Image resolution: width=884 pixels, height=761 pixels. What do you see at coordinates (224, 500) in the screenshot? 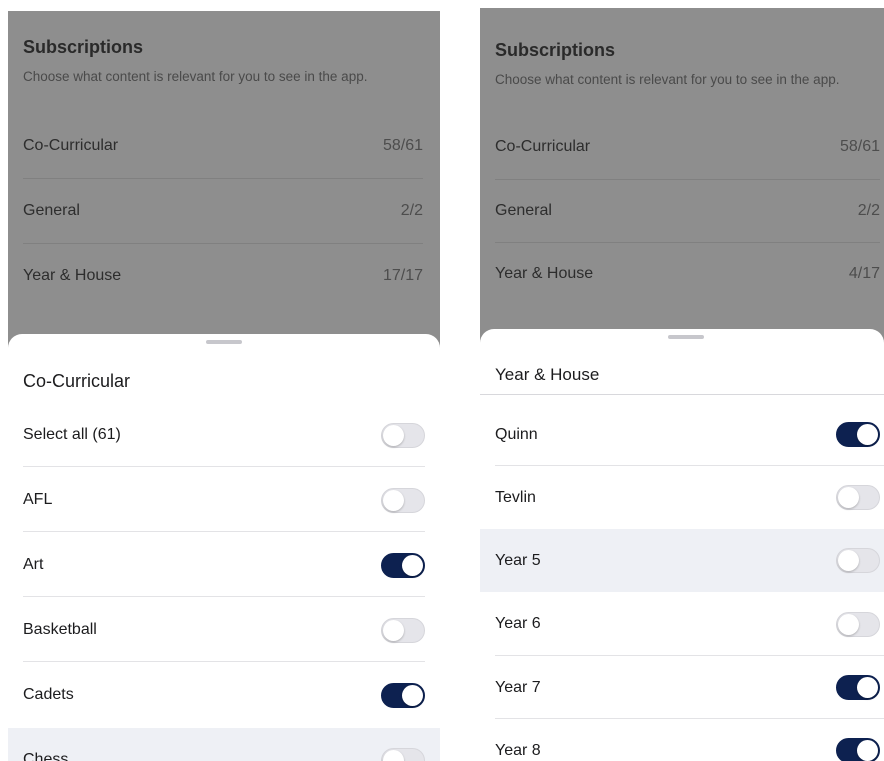
I see `toggle-row-afl: AFL` at bounding box center [224, 500].